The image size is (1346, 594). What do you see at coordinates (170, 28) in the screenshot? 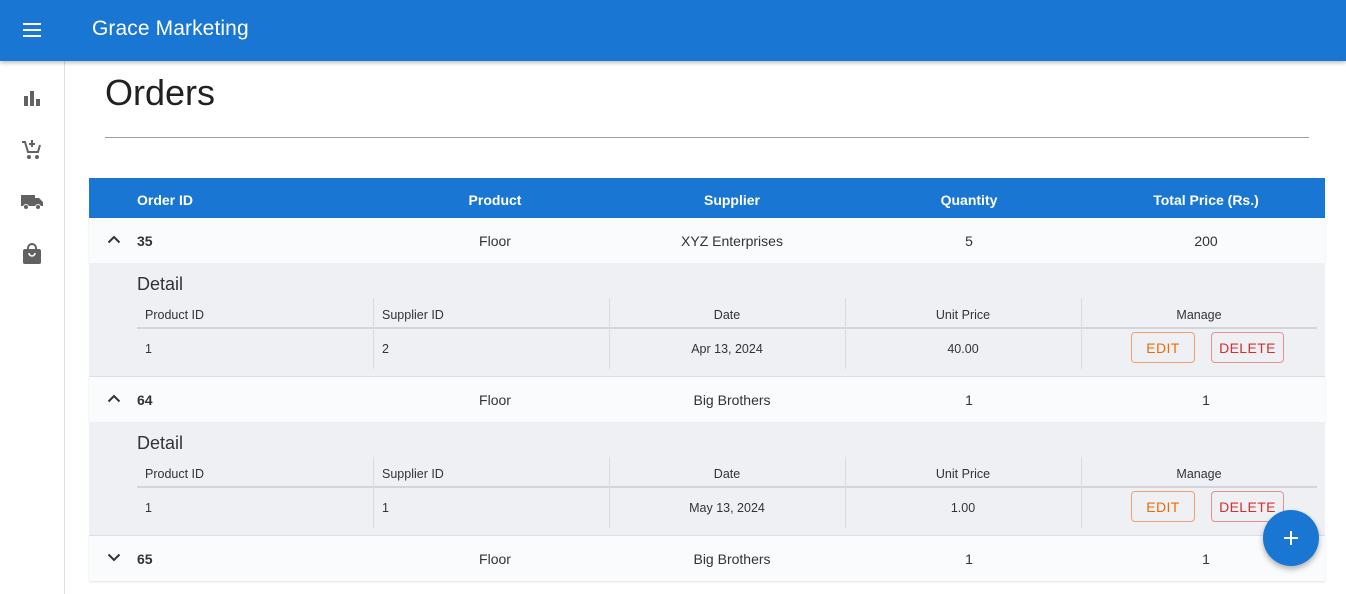
I see `app-title: Grace Marketing` at bounding box center [170, 28].